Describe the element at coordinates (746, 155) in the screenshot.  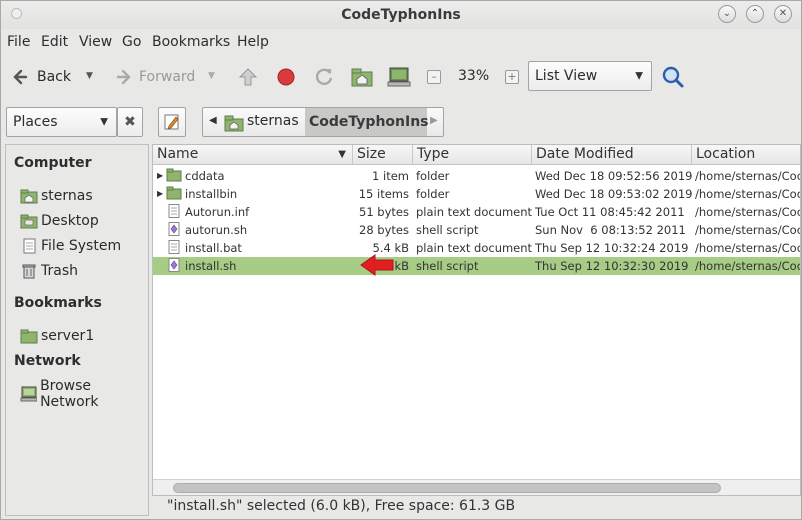
I see `column-header-location: Location` at that location.